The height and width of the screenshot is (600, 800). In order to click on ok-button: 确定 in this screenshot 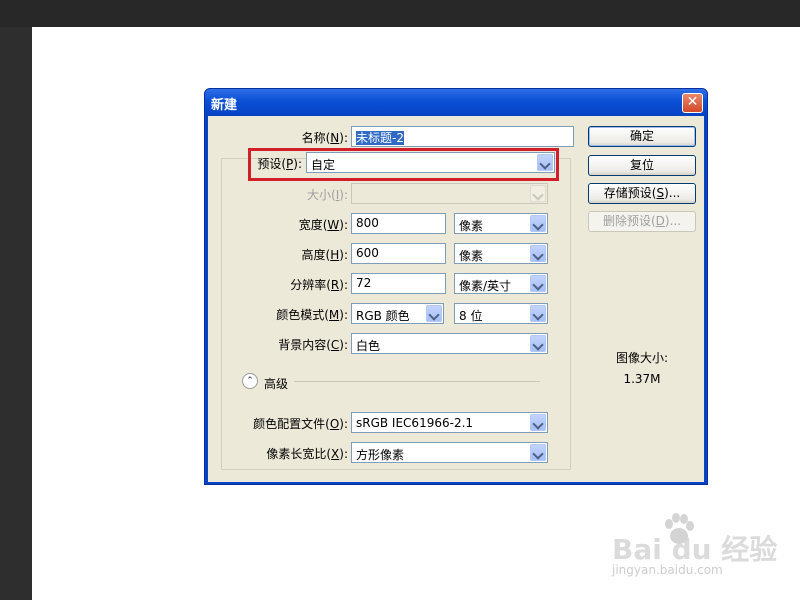, I will do `click(642, 136)`.